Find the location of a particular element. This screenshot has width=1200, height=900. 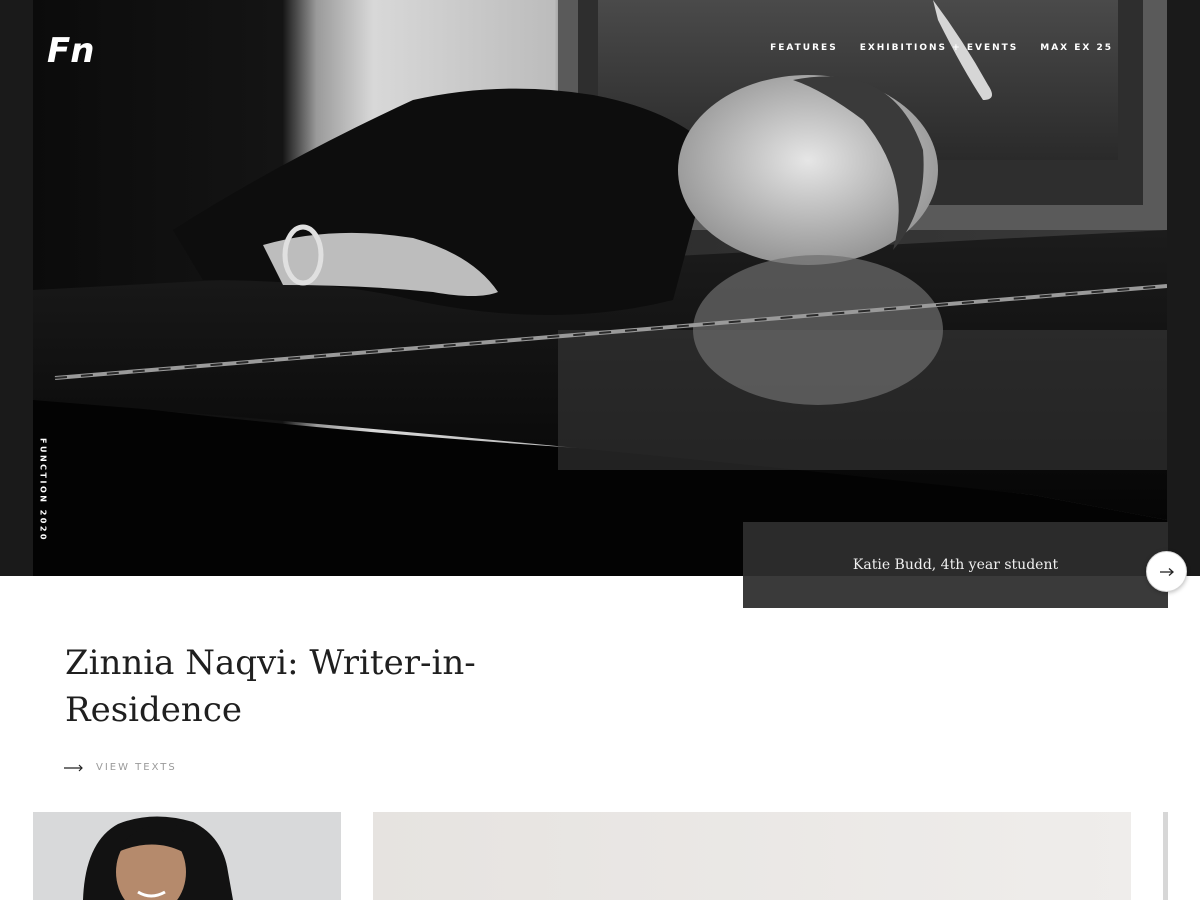

portrait-photo is located at coordinates (187, 856).